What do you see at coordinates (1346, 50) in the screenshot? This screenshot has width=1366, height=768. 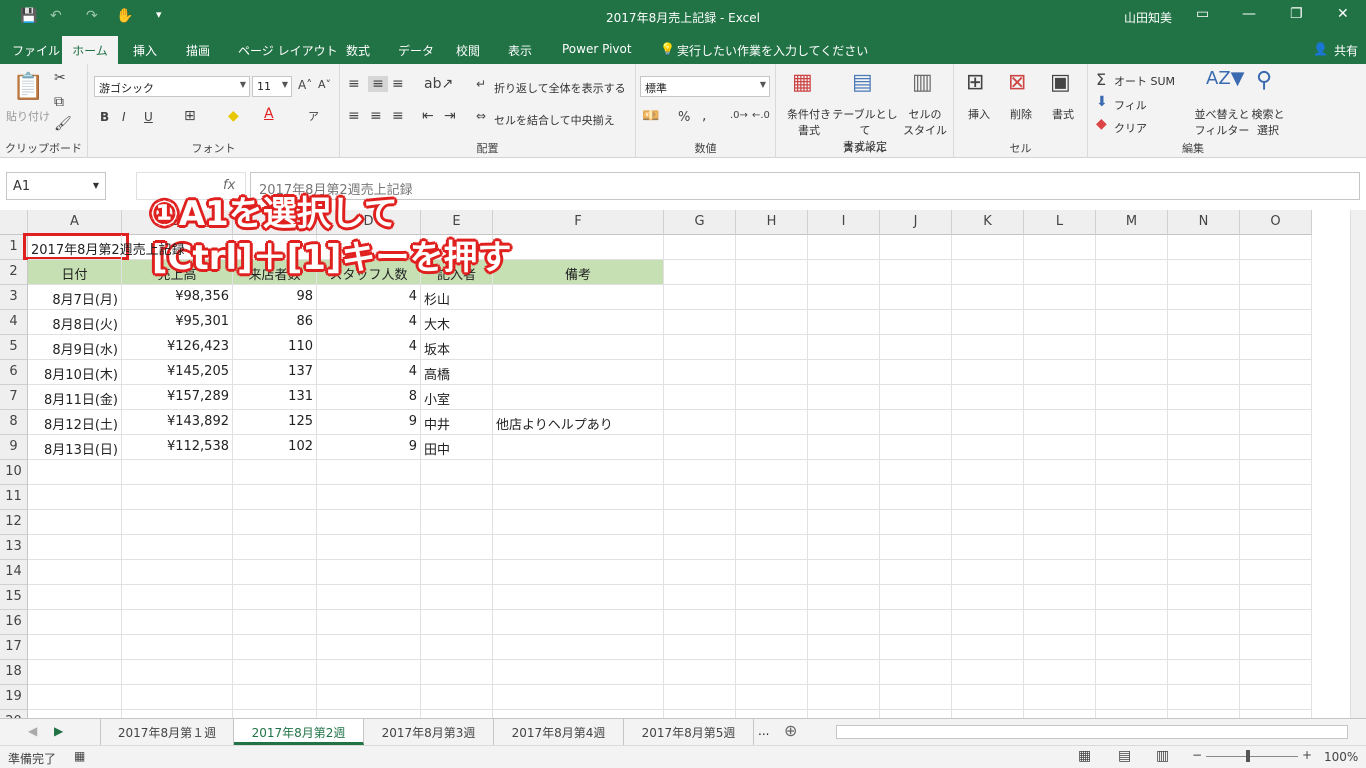 I see `share-button: 共有` at bounding box center [1346, 50].